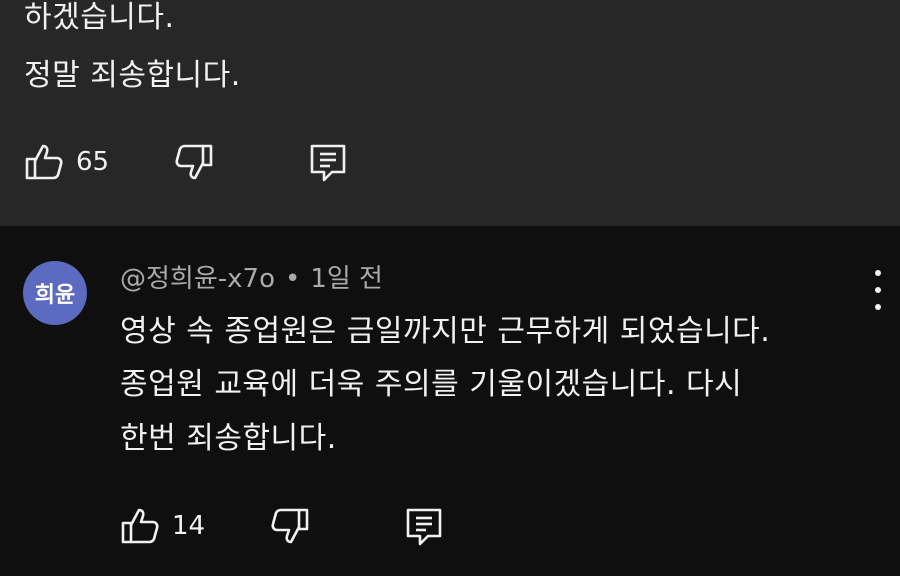 This screenshot has height=576, width=900. I want to click on comment-time: 1일 전, so click(346, 279).